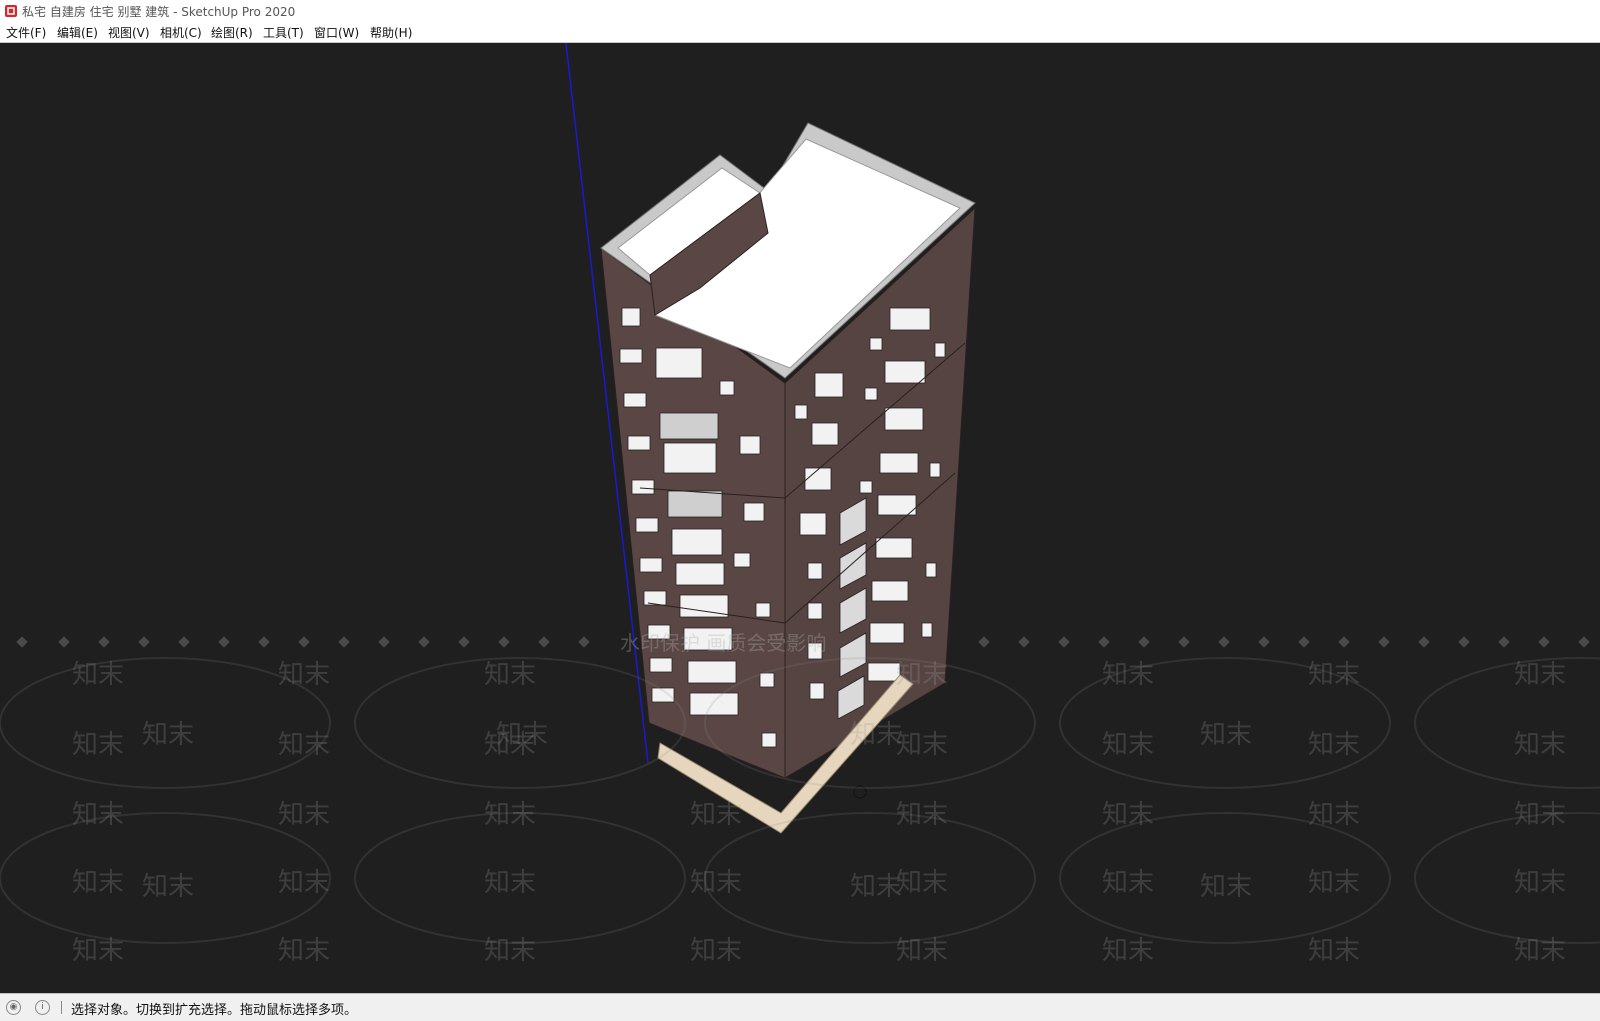 The width and height of the screenshot is (1600, 1021). What do you see at coordinates (336, 32) in the screenshot?
I see `menu-window: 窗口(W)` at bounding box center [336, 32].